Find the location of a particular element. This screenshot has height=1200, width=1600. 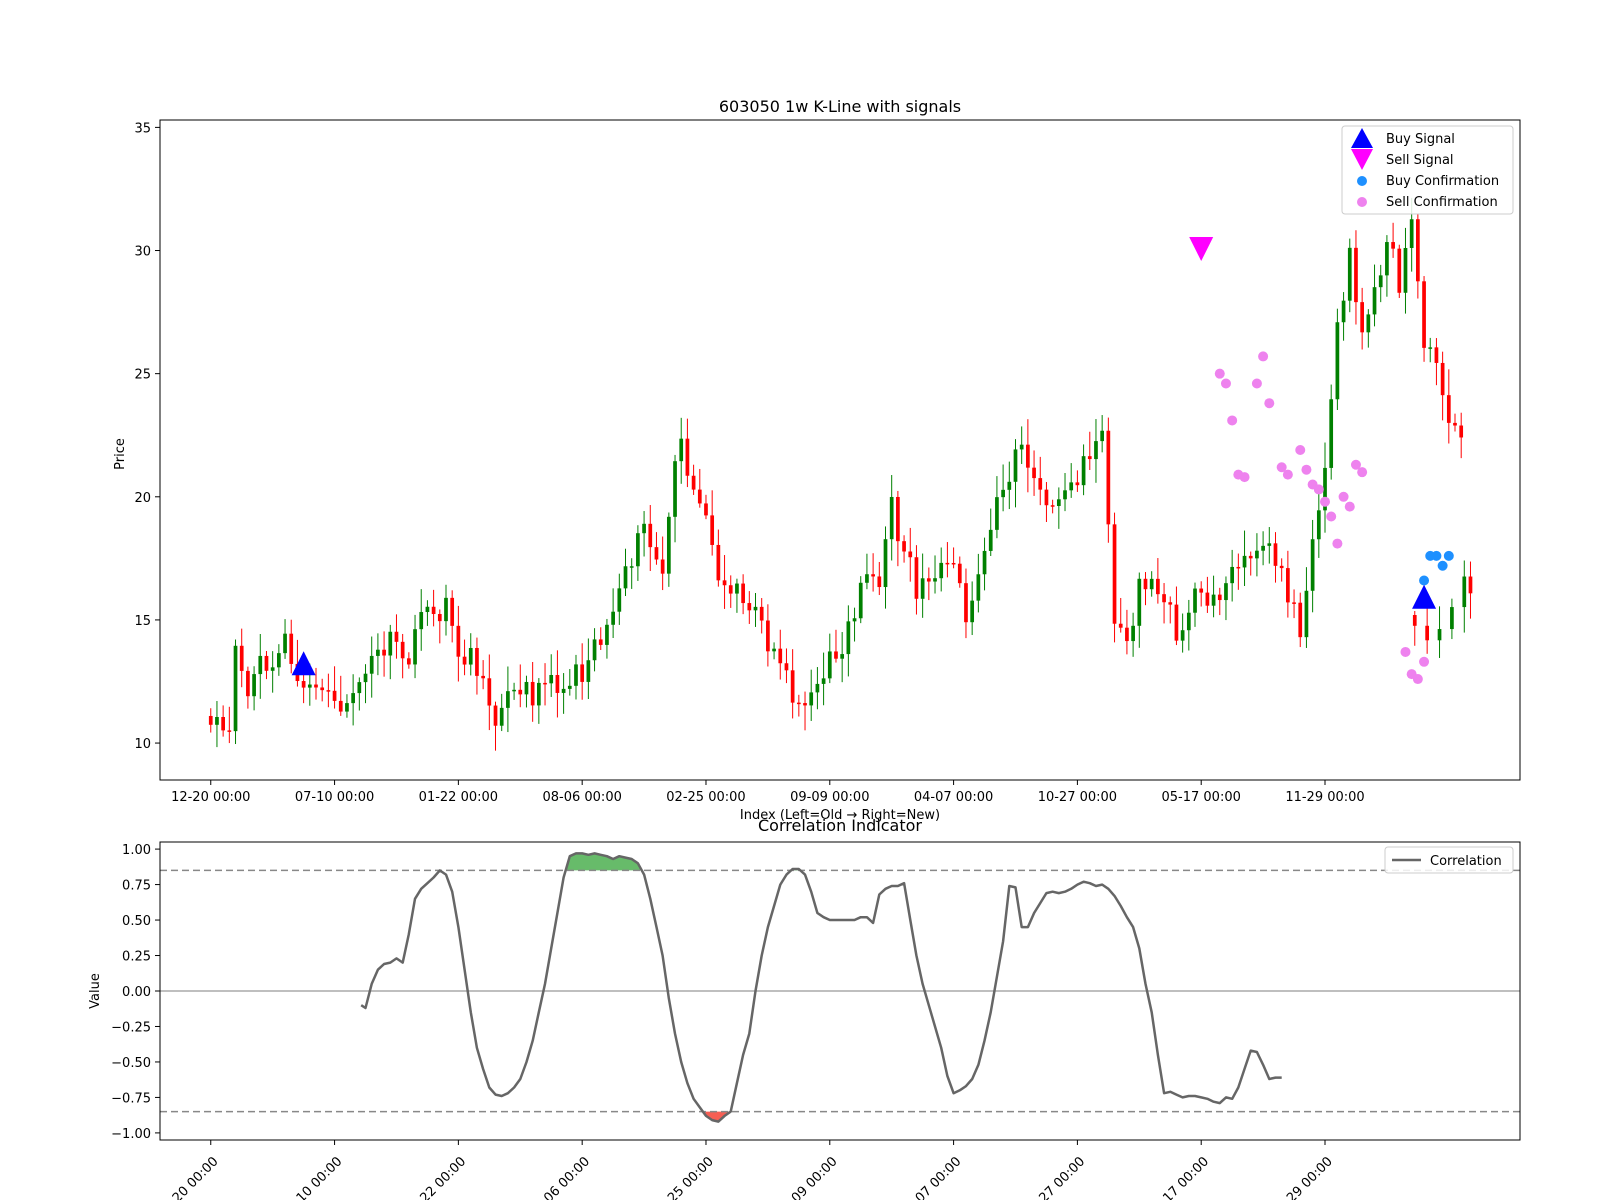

kline-y-tick-label: 15 is located at coordinates (142, 621).